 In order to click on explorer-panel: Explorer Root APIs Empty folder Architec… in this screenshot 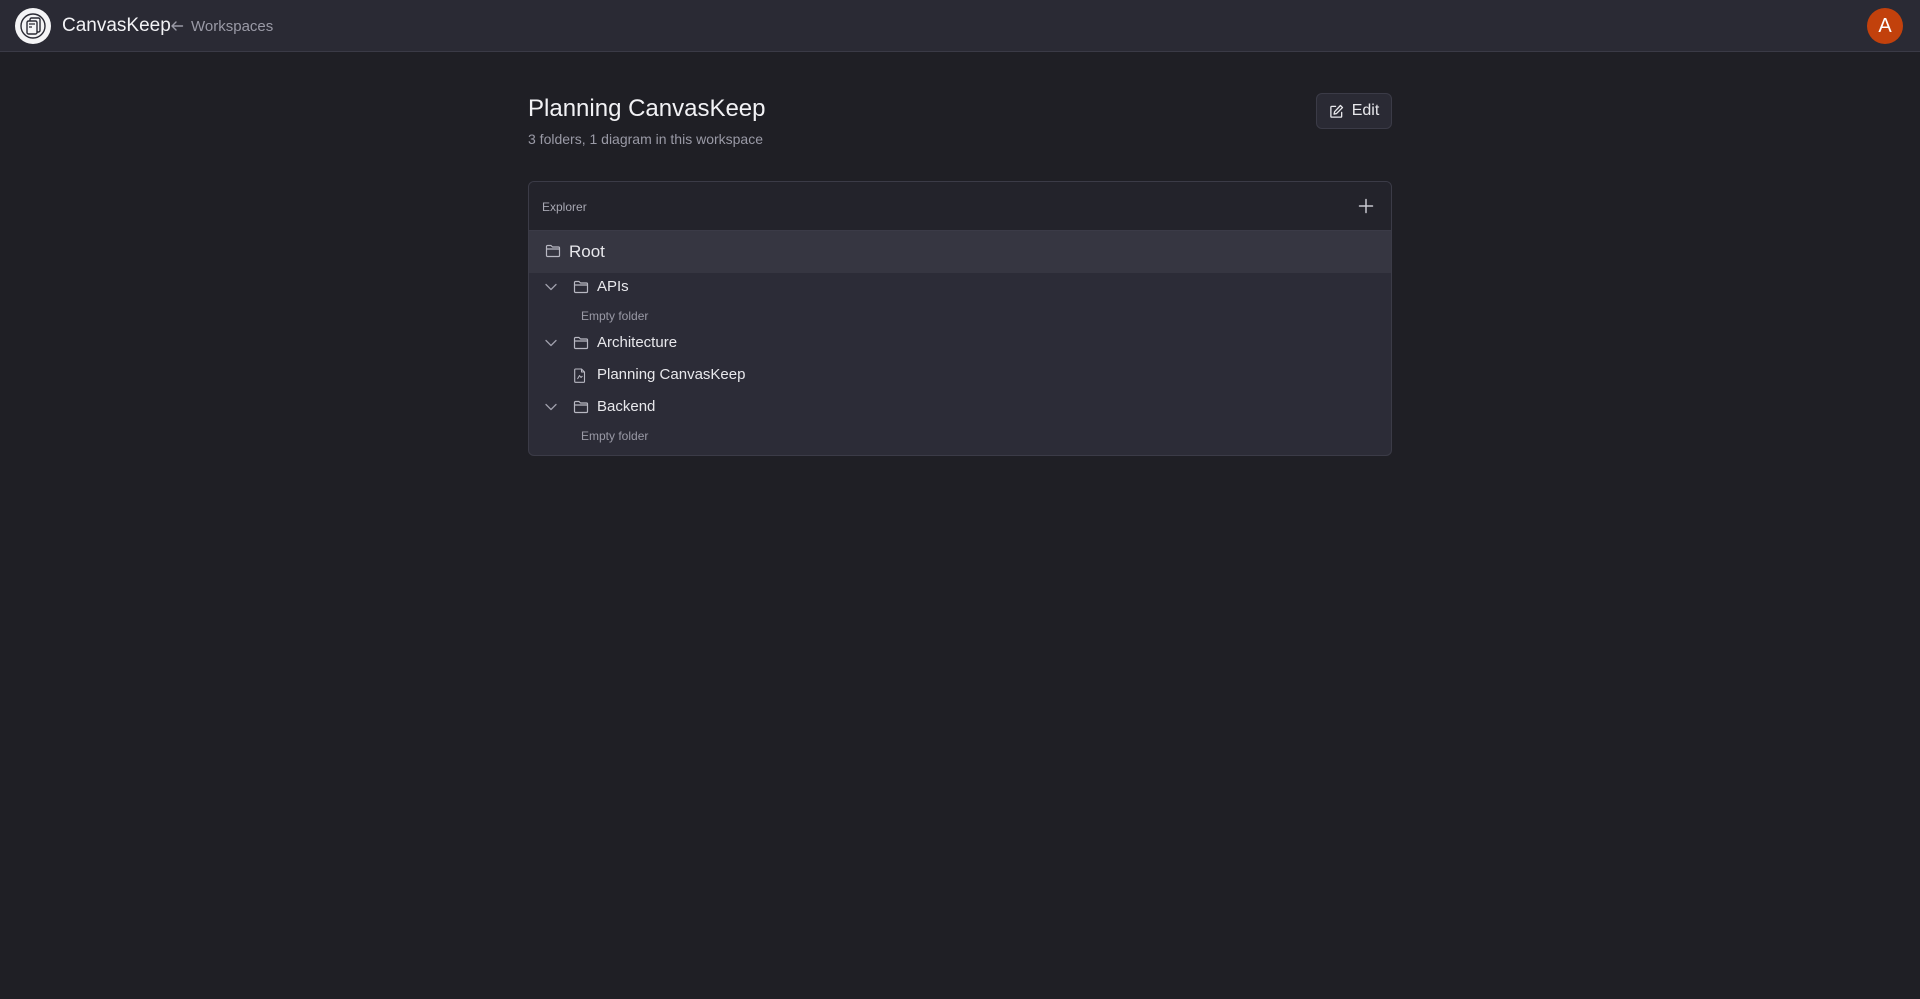, I will do `click(960, 318)`.